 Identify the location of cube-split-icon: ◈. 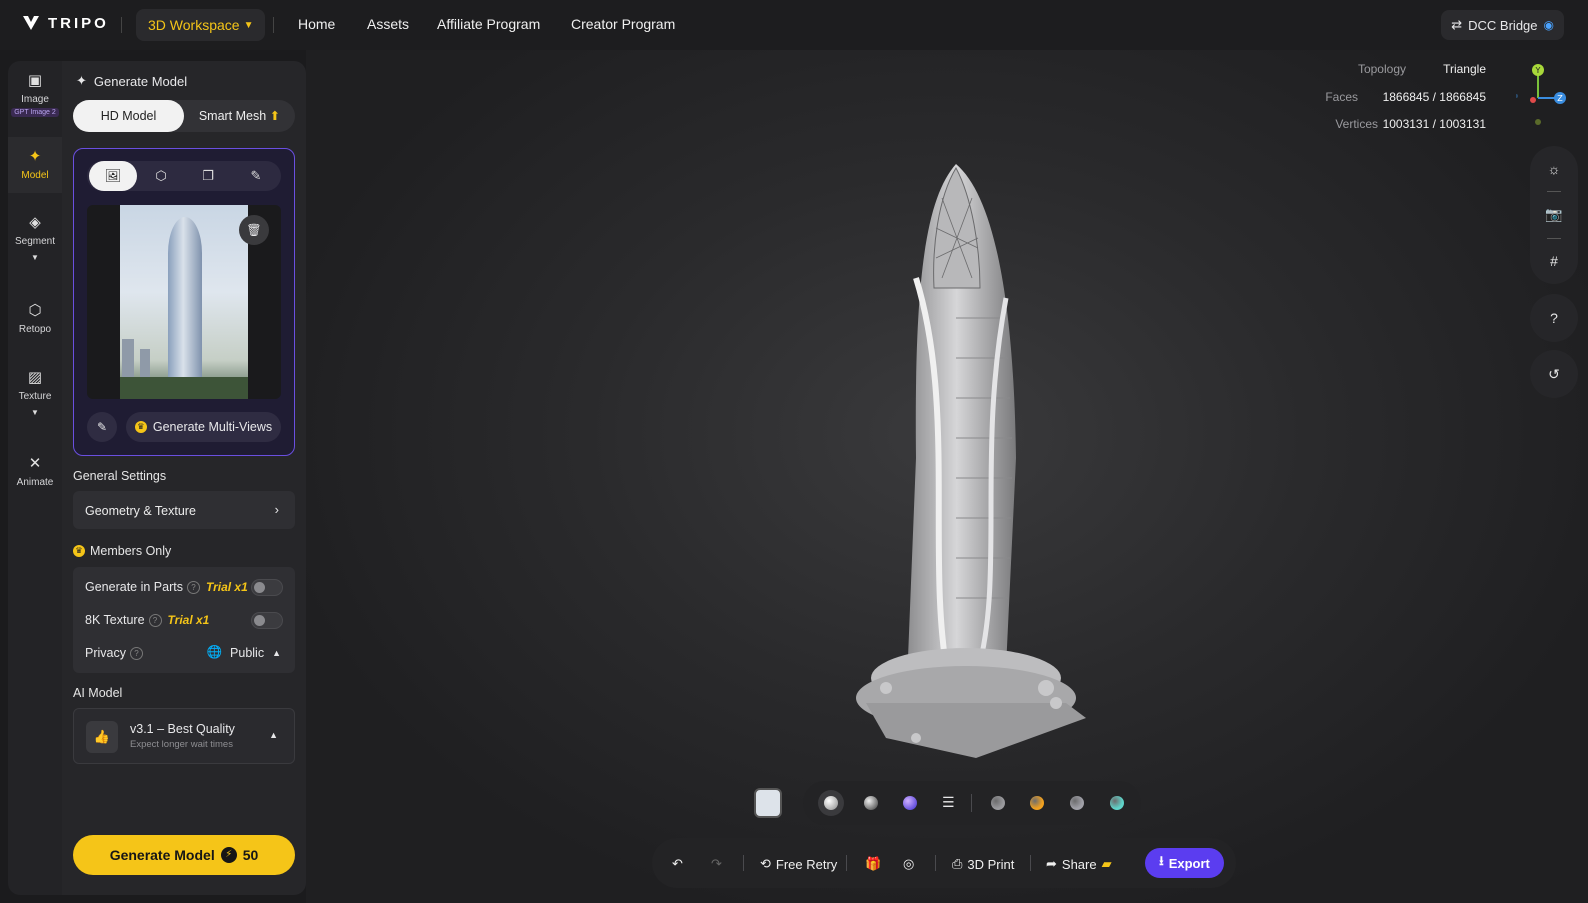
(35, 222).